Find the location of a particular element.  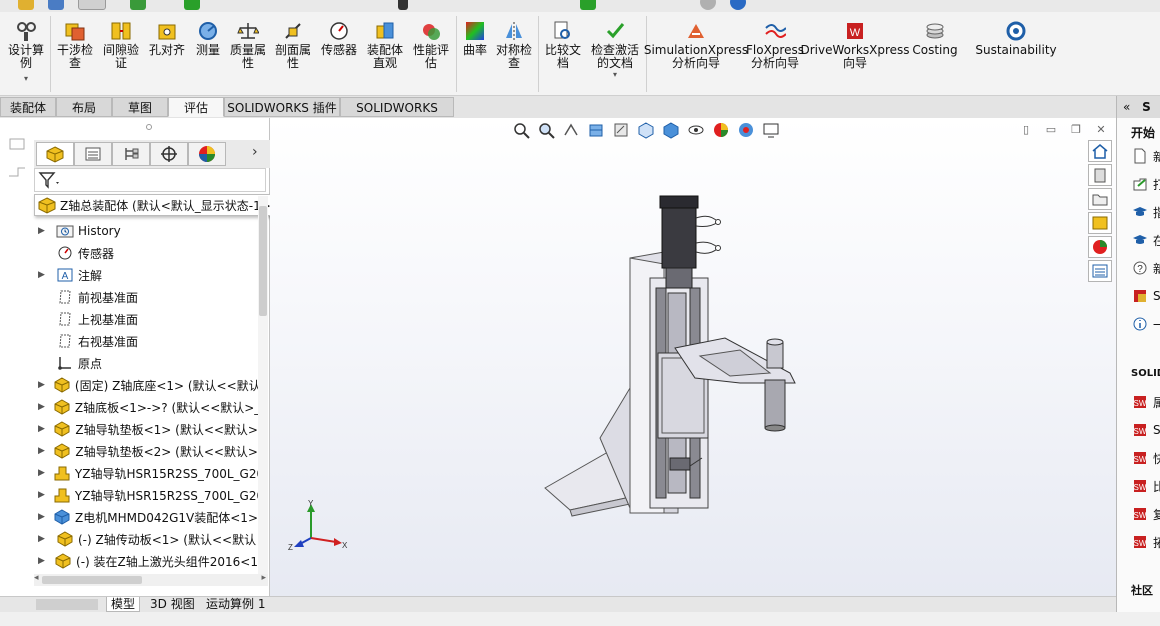

task-pane-solidworks-item: SW 快 is located at coordinates (1145, 458).